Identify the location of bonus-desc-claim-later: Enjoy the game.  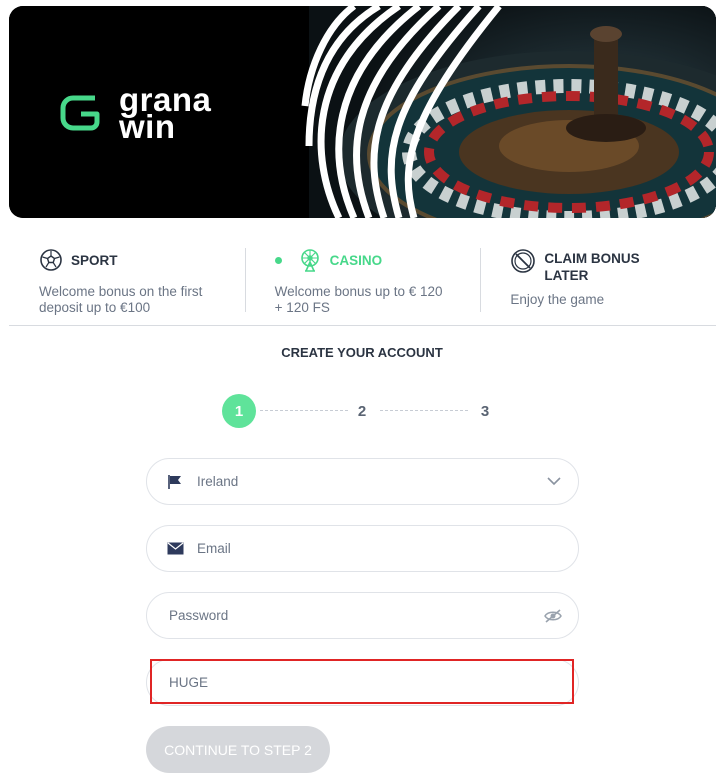
(557, 299).